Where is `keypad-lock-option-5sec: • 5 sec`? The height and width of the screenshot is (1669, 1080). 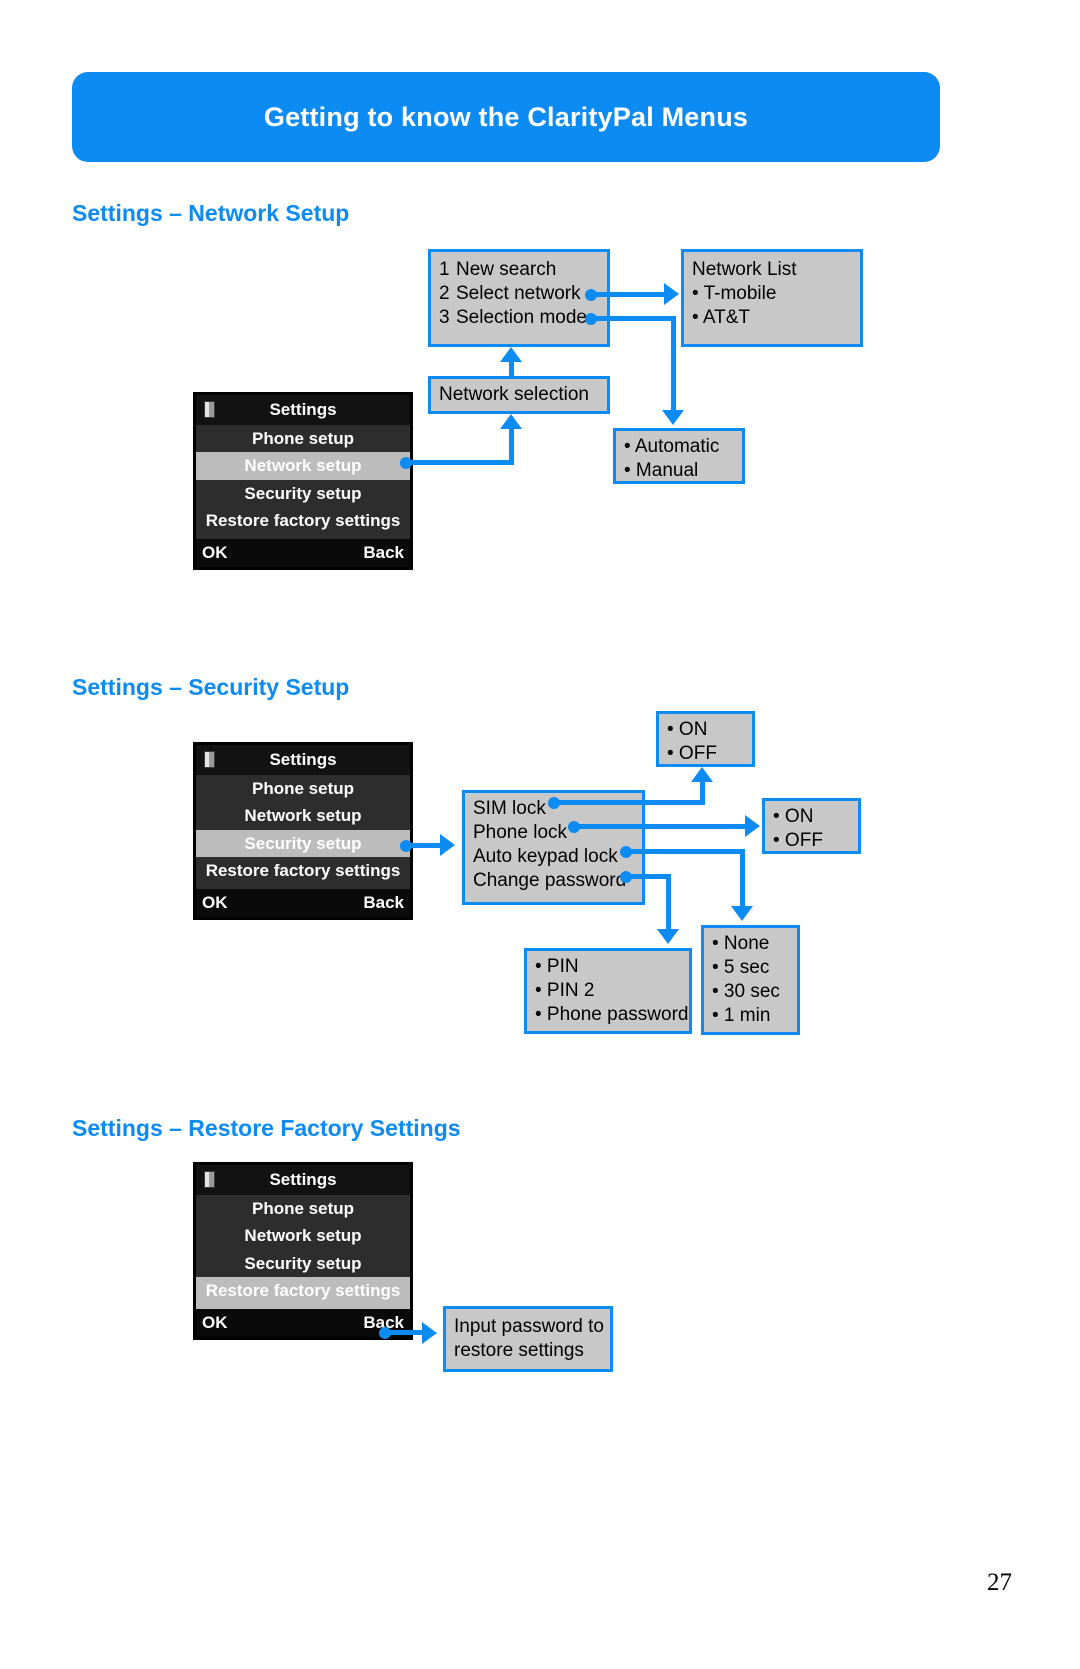 keypad-lock-option-5sec: • 5 sec is located at coordinates (741, 967).